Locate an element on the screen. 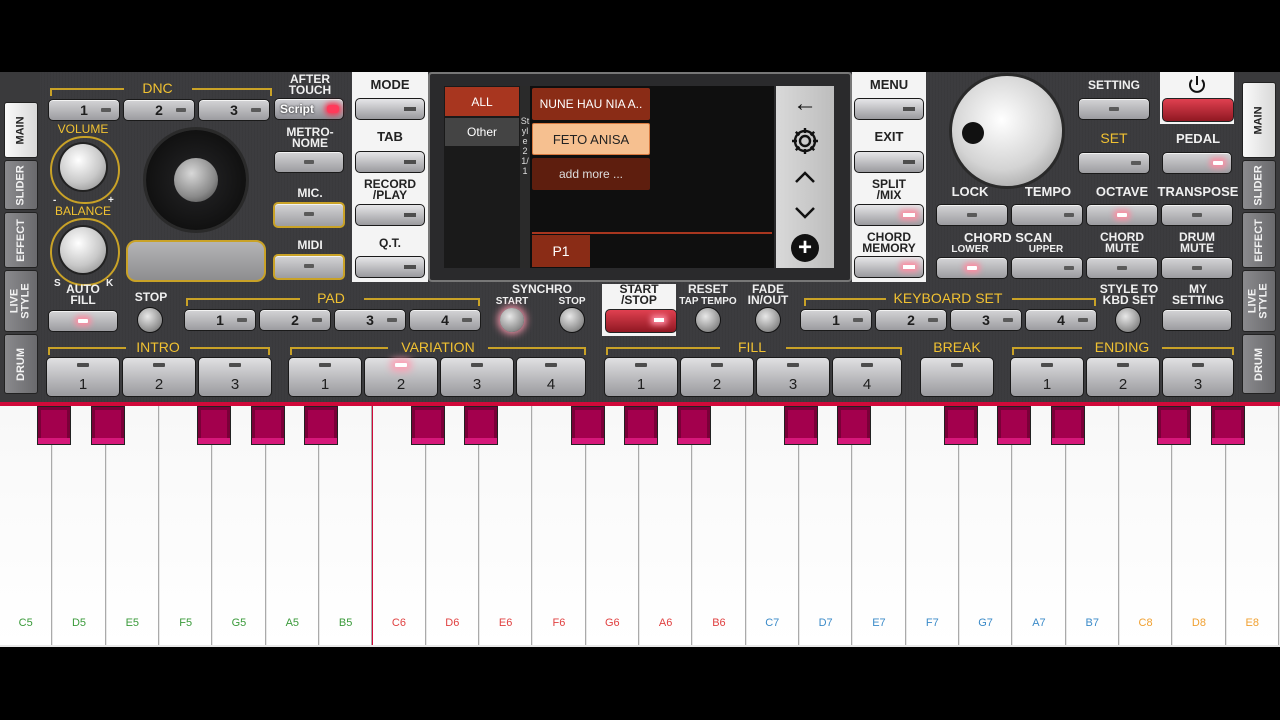 This screenshot has height=720, width=1280. side-tab-slider-right: SLIDER is located at coordinates (1259, 185).